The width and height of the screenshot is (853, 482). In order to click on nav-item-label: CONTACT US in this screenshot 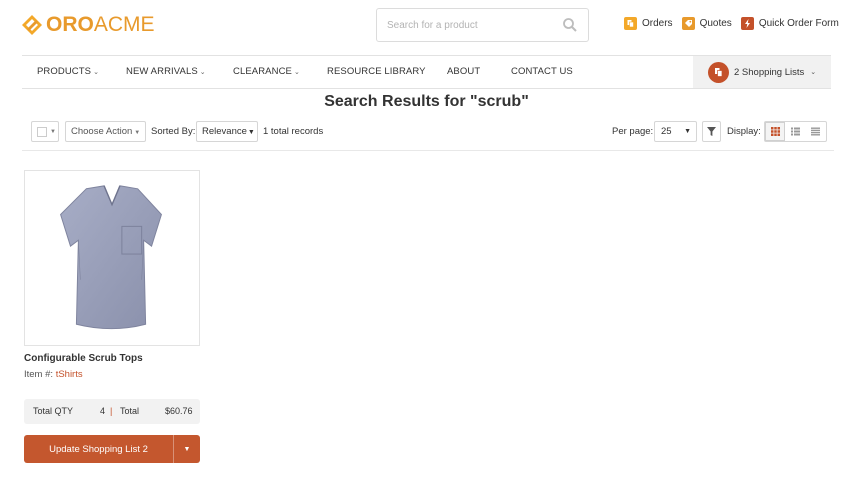, I will do `click(542, 71)`.